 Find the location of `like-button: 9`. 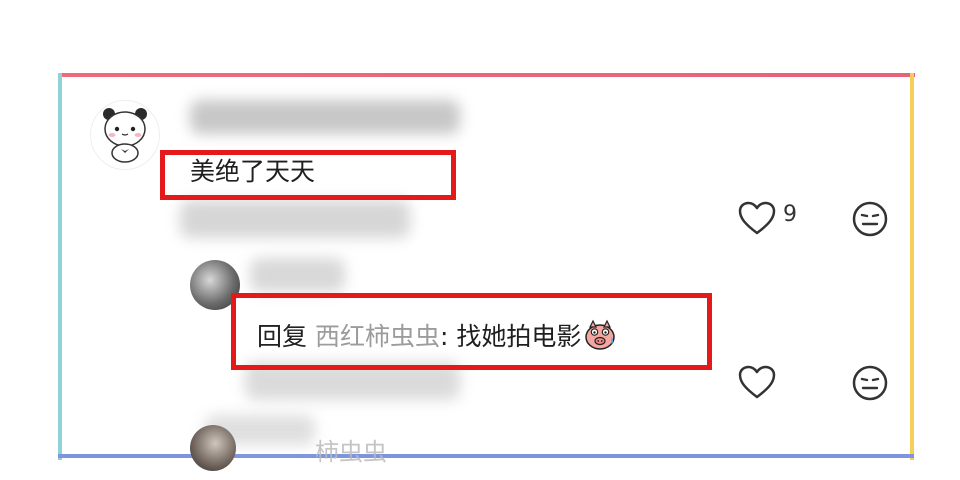

like-button: 9 is located at coordinates (767, 218).